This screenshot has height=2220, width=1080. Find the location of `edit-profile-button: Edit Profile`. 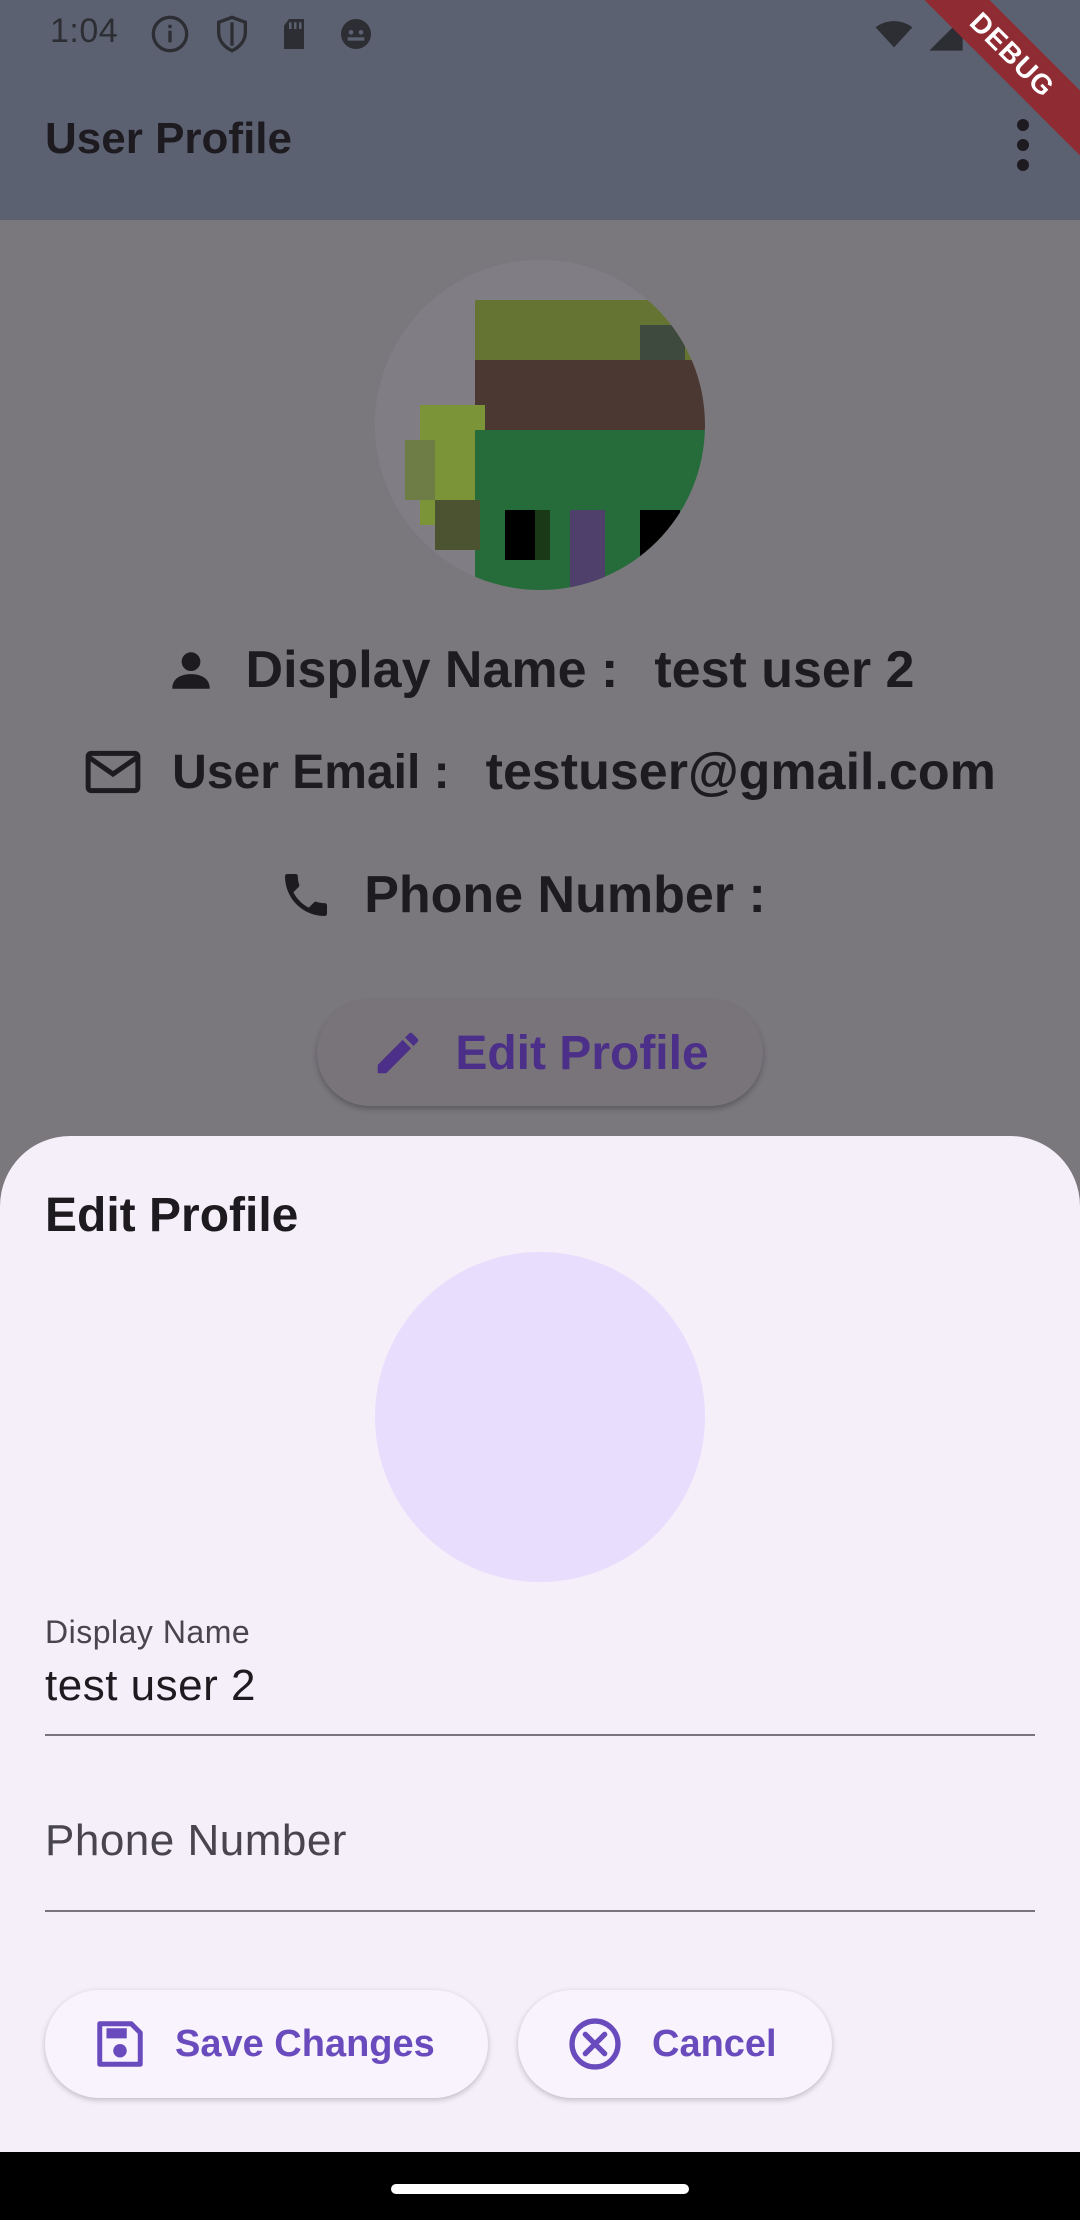

edit-profile-button: Edit Profile is located at coordinates (540, 1053).